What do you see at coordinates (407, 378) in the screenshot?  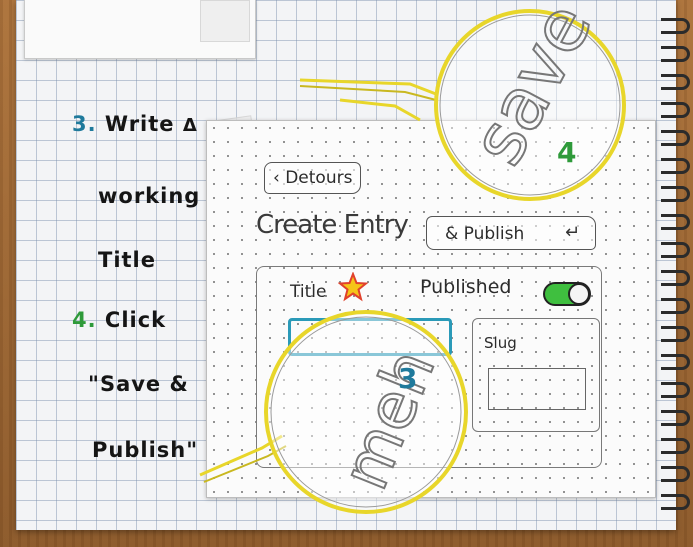 I see `callout-marker-3: 3` at bounding box center [407, 378].